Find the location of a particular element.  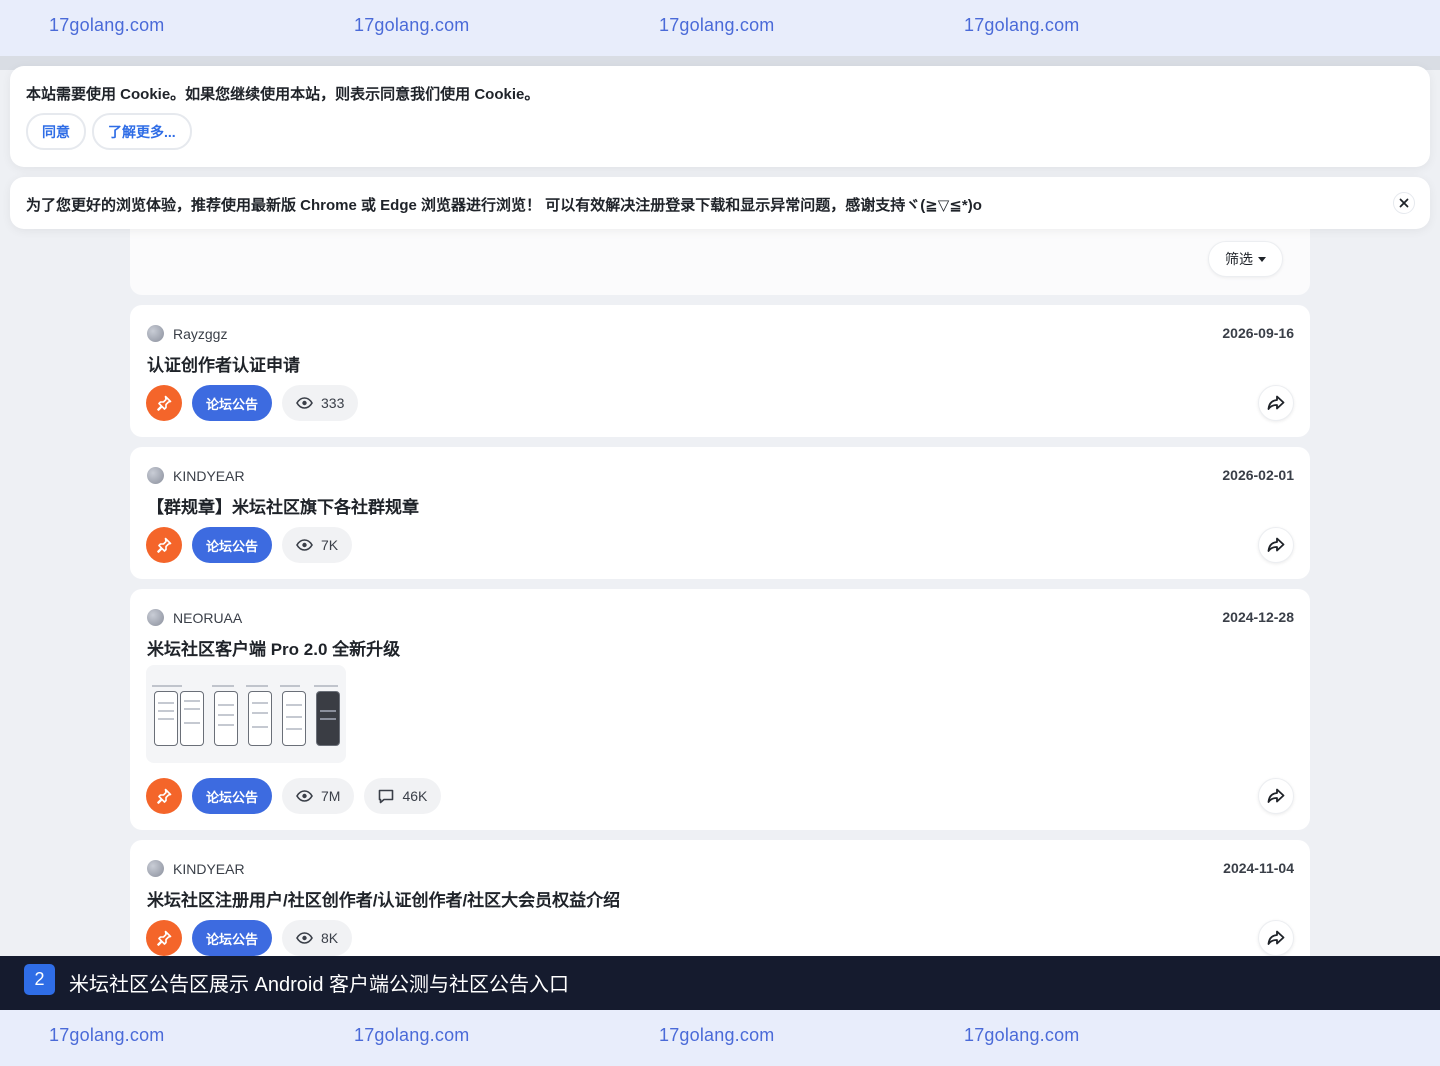

caption-bar: 2 米坛社区公告区展示 Android 客户端公测与社区公告入口 is located at coordinates (720, 983).